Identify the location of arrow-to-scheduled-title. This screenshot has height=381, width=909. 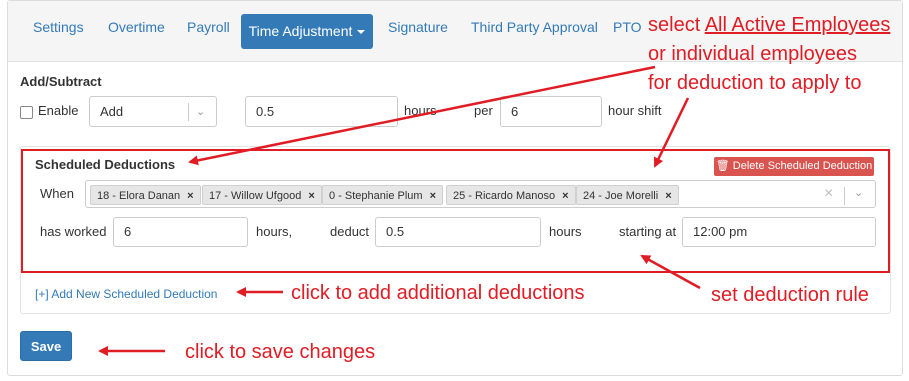
(422, 115).